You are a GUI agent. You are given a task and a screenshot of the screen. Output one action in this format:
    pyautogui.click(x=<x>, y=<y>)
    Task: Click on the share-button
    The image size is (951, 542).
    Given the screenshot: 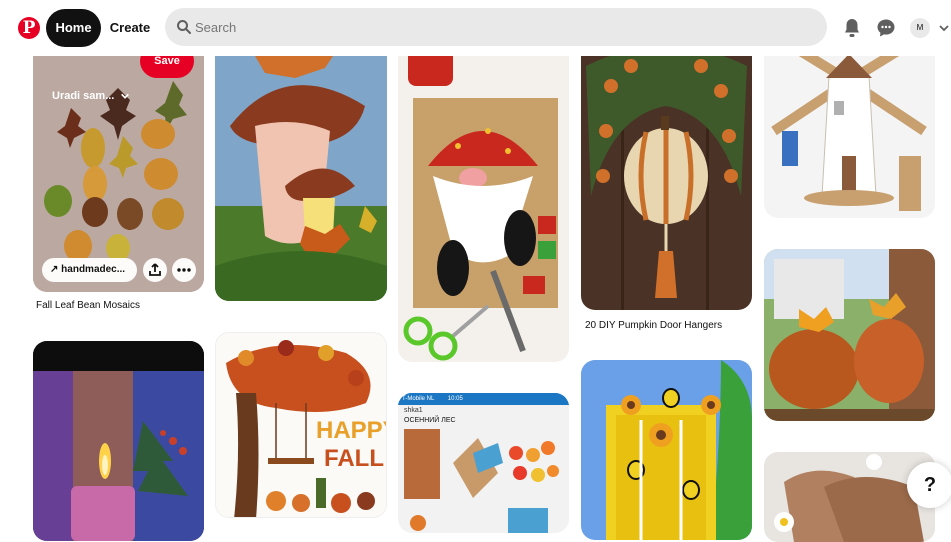 What is the action you would take?
    pyautogui.click(x=155, y=270)
    